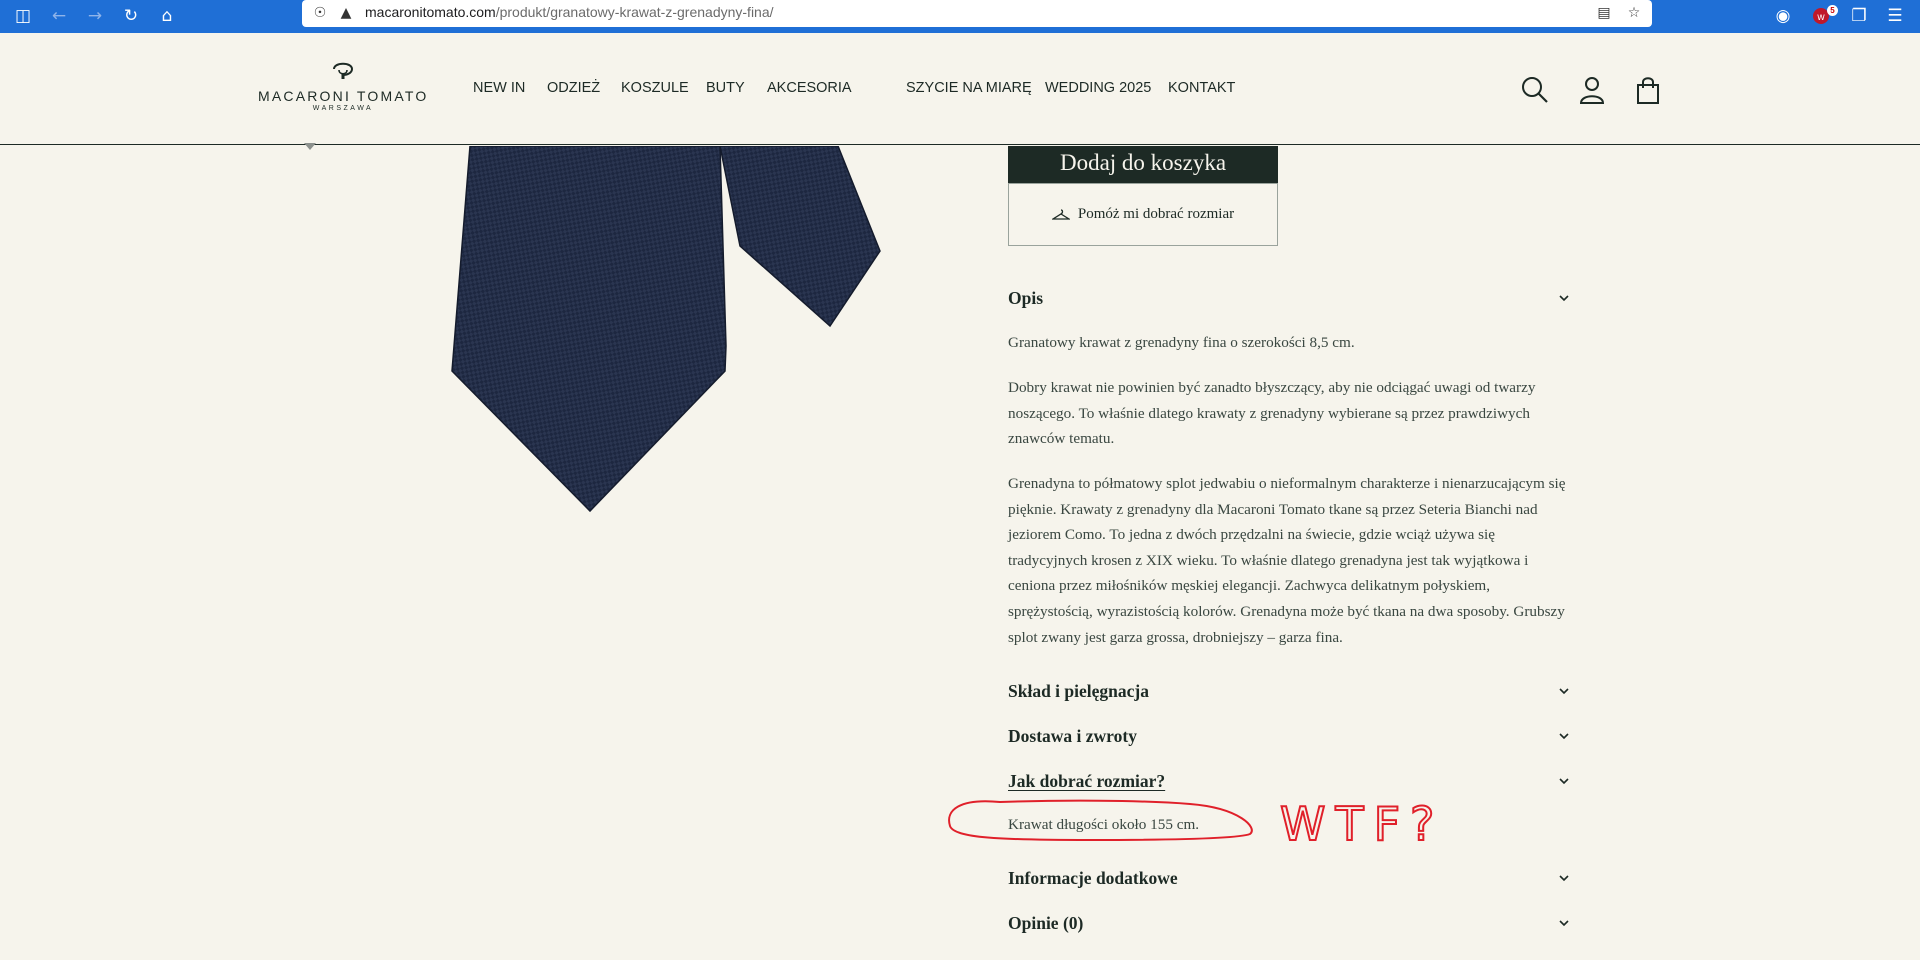  Describe the element at coordinates (1026, 298) in the screenshot. I see `accordion-opis-title: Opis` at that location.